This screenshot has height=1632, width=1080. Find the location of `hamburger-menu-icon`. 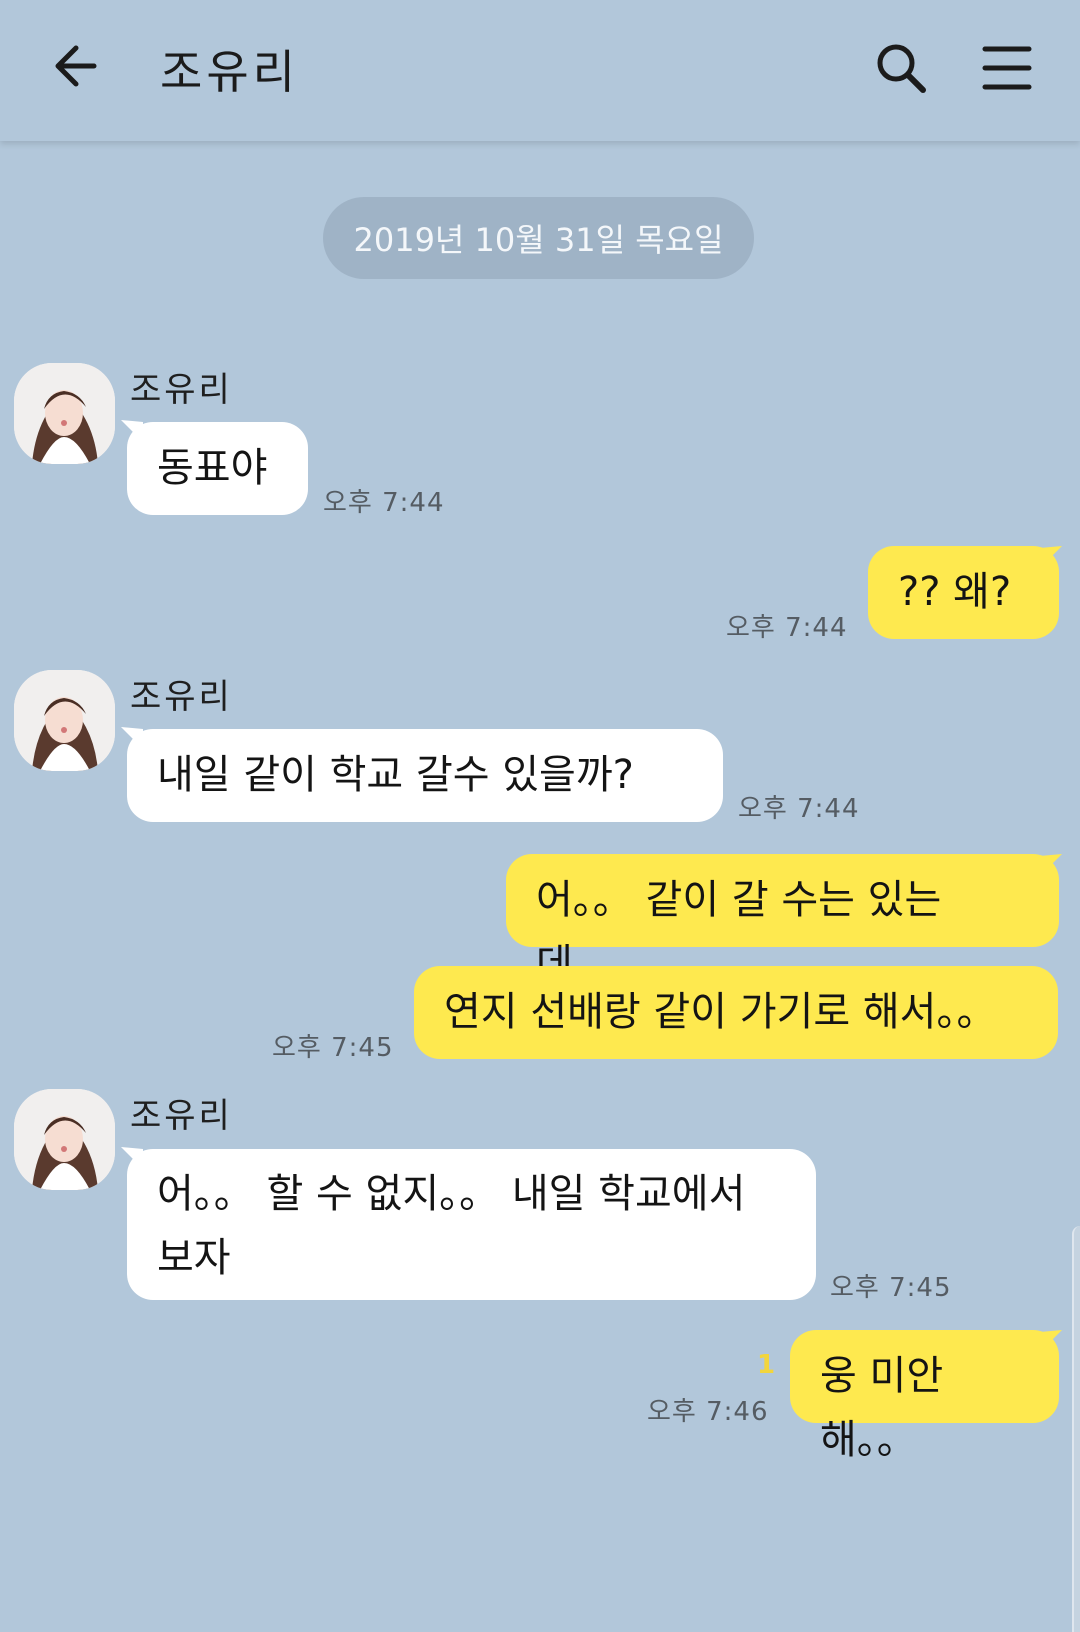

hamburger-menu-icon is located at coordinates (1007, 68).